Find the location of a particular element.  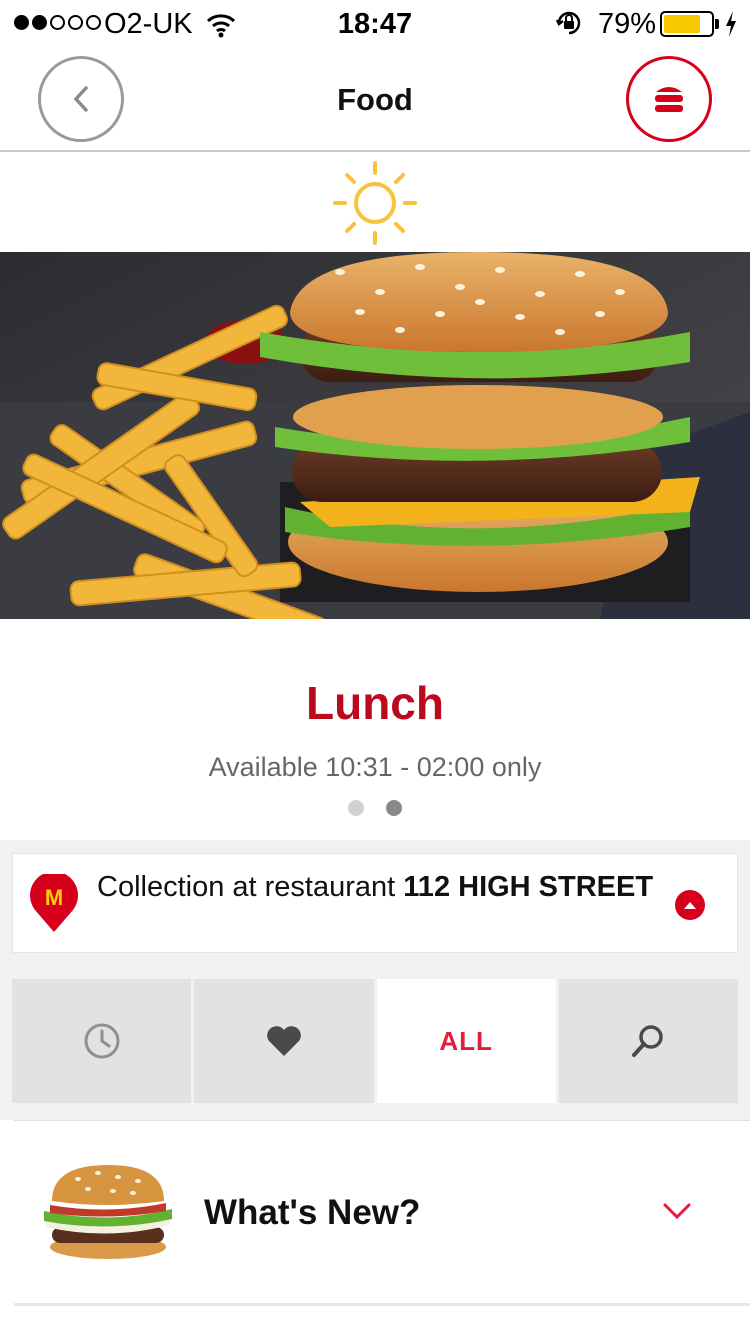

clock-icon is located at coordinates (102, 1041).